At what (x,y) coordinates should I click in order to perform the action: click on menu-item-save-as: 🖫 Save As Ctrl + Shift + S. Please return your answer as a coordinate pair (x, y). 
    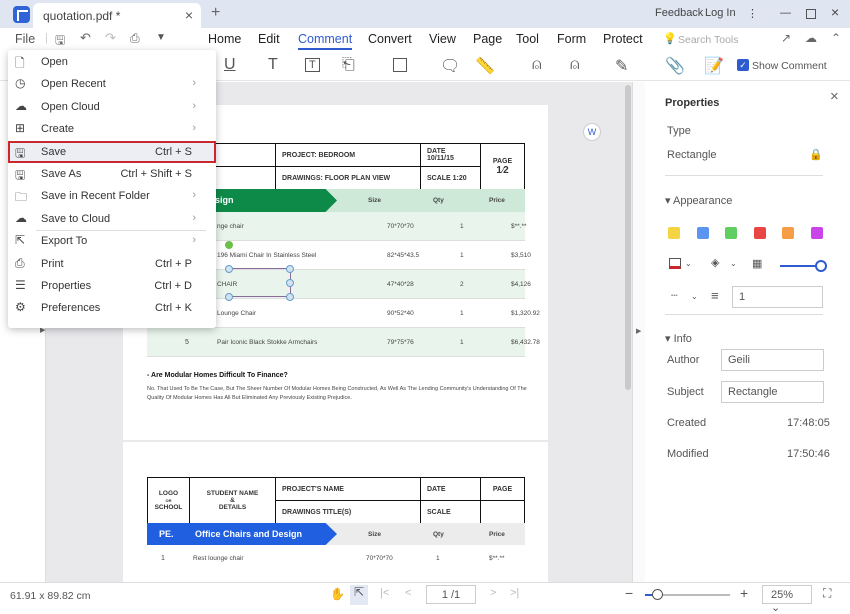
    Looking at the image, I should click on (112, 174).